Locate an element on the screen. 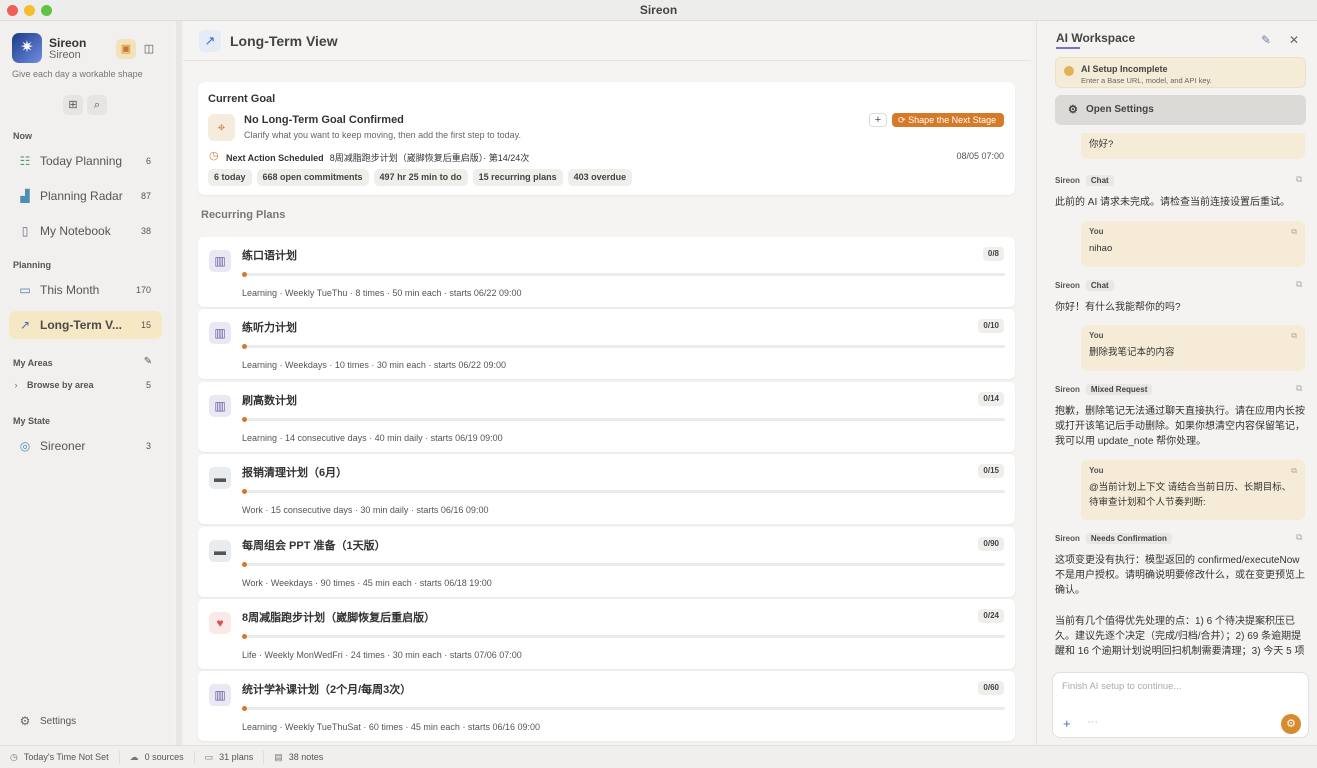 This screenshot has width=1317, height=768. app-subtitle: Sireon is located at coordinates (65, 55).